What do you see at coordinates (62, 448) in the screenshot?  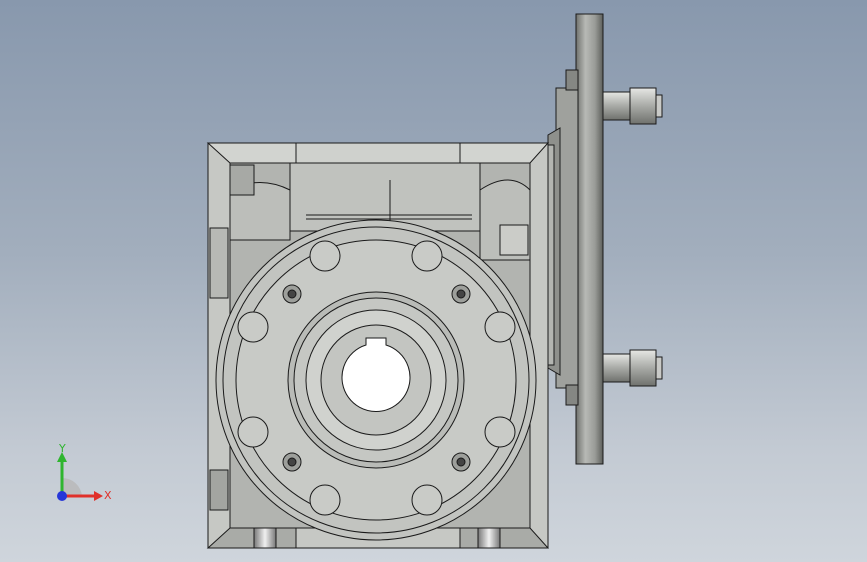 I see `y-axis-label: Y` at bounding box center [62, 448].